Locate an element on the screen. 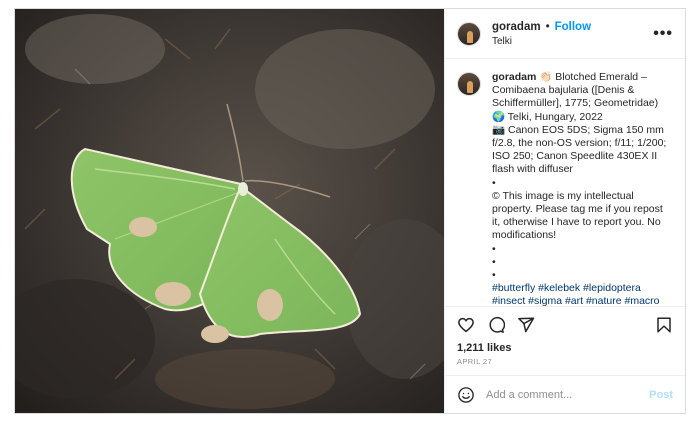 The image size is (700, 425). follow-button: Follow is located at coordinates (573, 27).